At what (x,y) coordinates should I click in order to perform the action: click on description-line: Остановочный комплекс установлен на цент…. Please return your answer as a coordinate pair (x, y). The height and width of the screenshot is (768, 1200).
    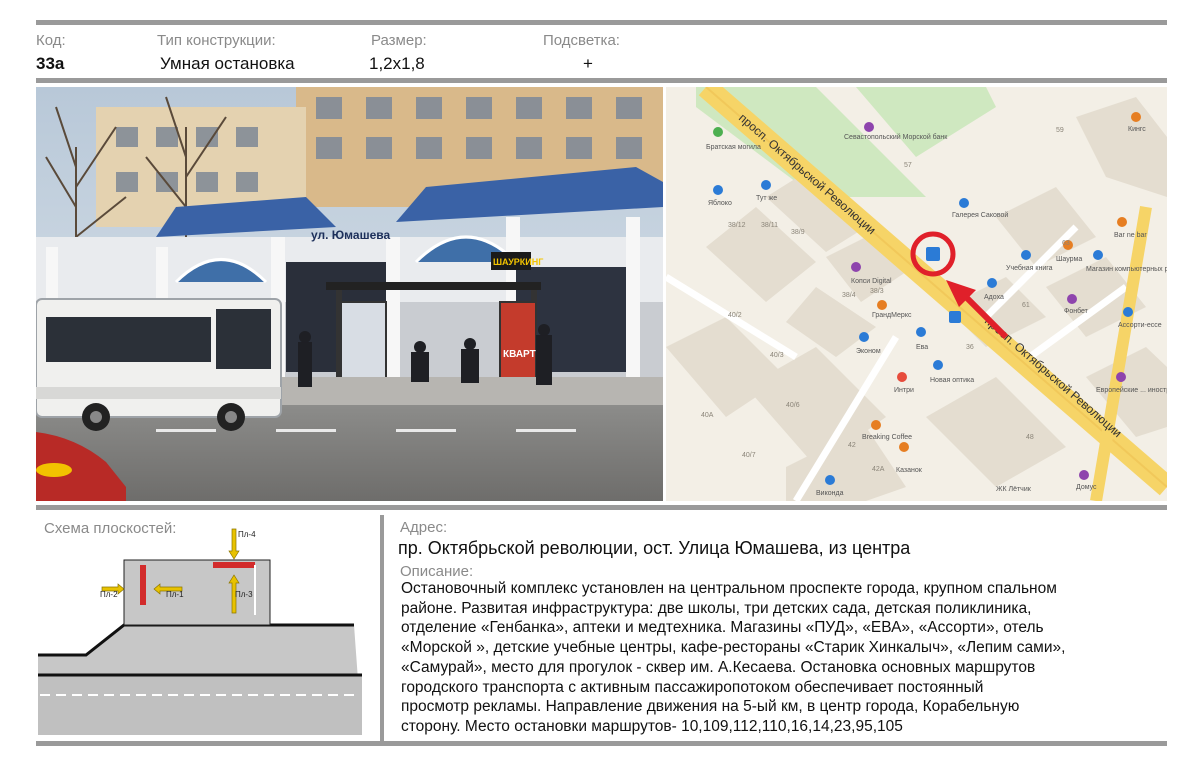
    Looking at the image, I should click on (729, 588).